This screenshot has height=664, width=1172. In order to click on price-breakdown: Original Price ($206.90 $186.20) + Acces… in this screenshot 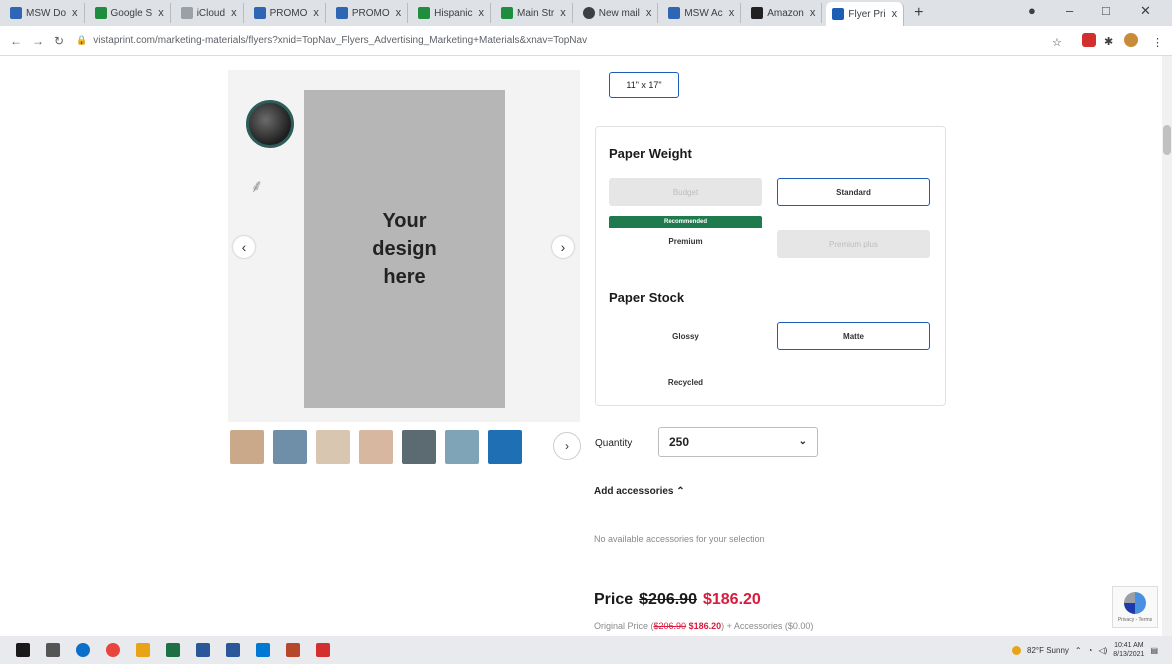, I will do `click(704, 626)`.